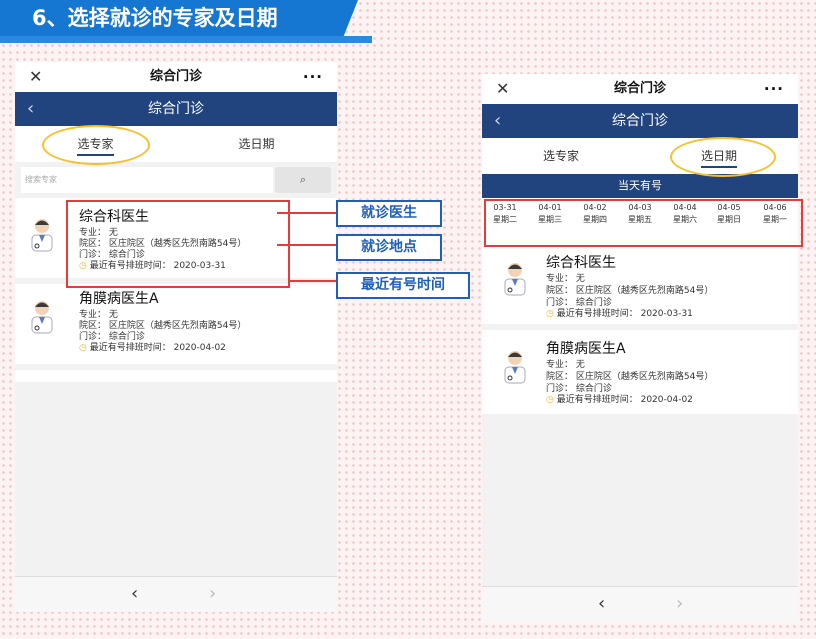 This screenshot has width=816, height=639. What do you see at coordinates (186, 39) in the screenshot?
I see `heading-underline` at bounding box center [186, 39].